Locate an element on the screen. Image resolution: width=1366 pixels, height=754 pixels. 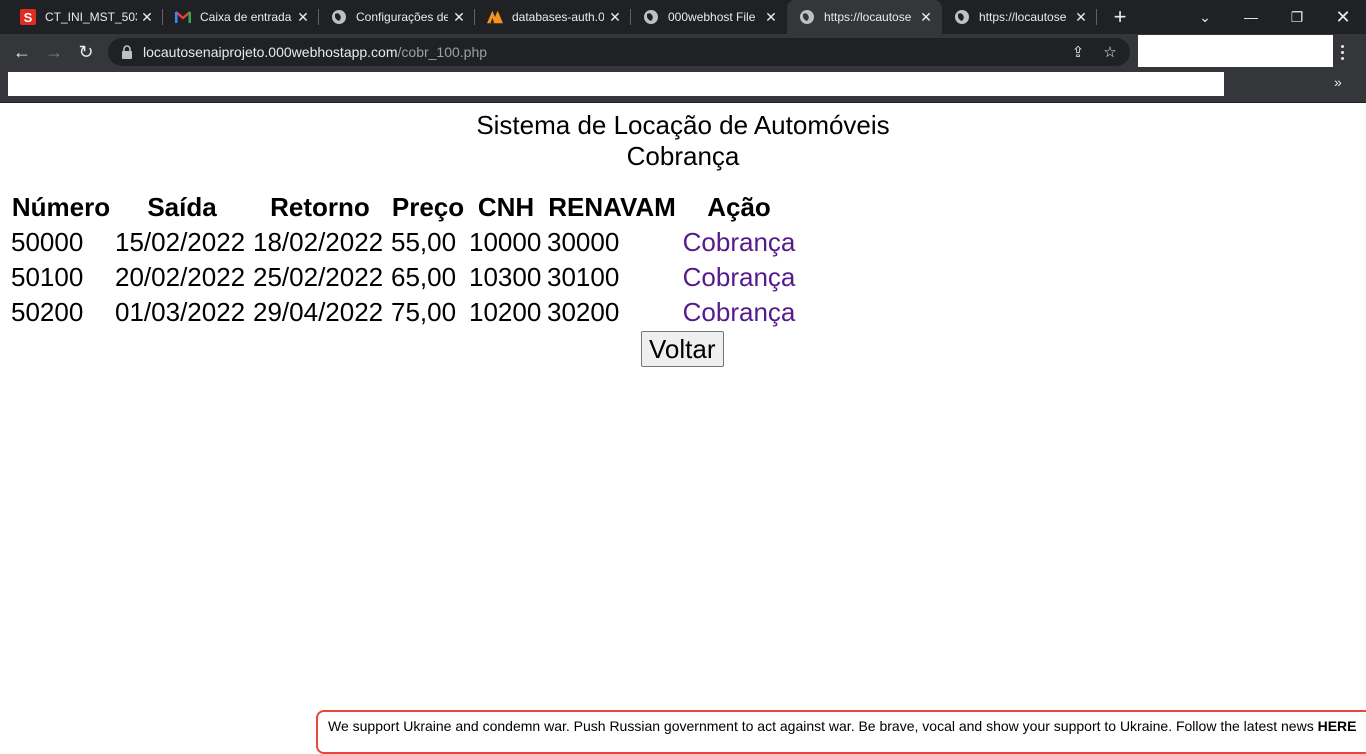
share-icon: ⇪ is located at coordinates (1078, 52).